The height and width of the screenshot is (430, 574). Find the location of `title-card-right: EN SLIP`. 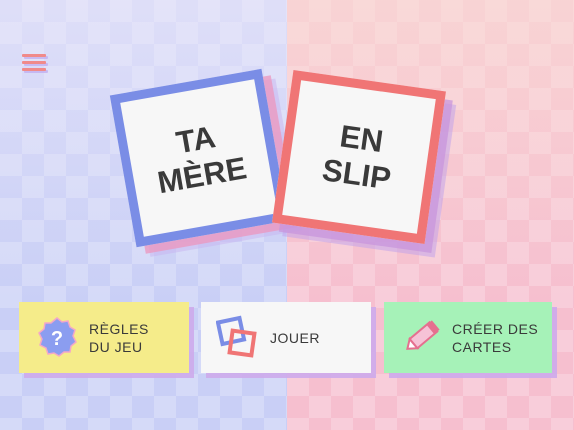

title-card-right: EN SLIP is located at coordinates (359, 157).